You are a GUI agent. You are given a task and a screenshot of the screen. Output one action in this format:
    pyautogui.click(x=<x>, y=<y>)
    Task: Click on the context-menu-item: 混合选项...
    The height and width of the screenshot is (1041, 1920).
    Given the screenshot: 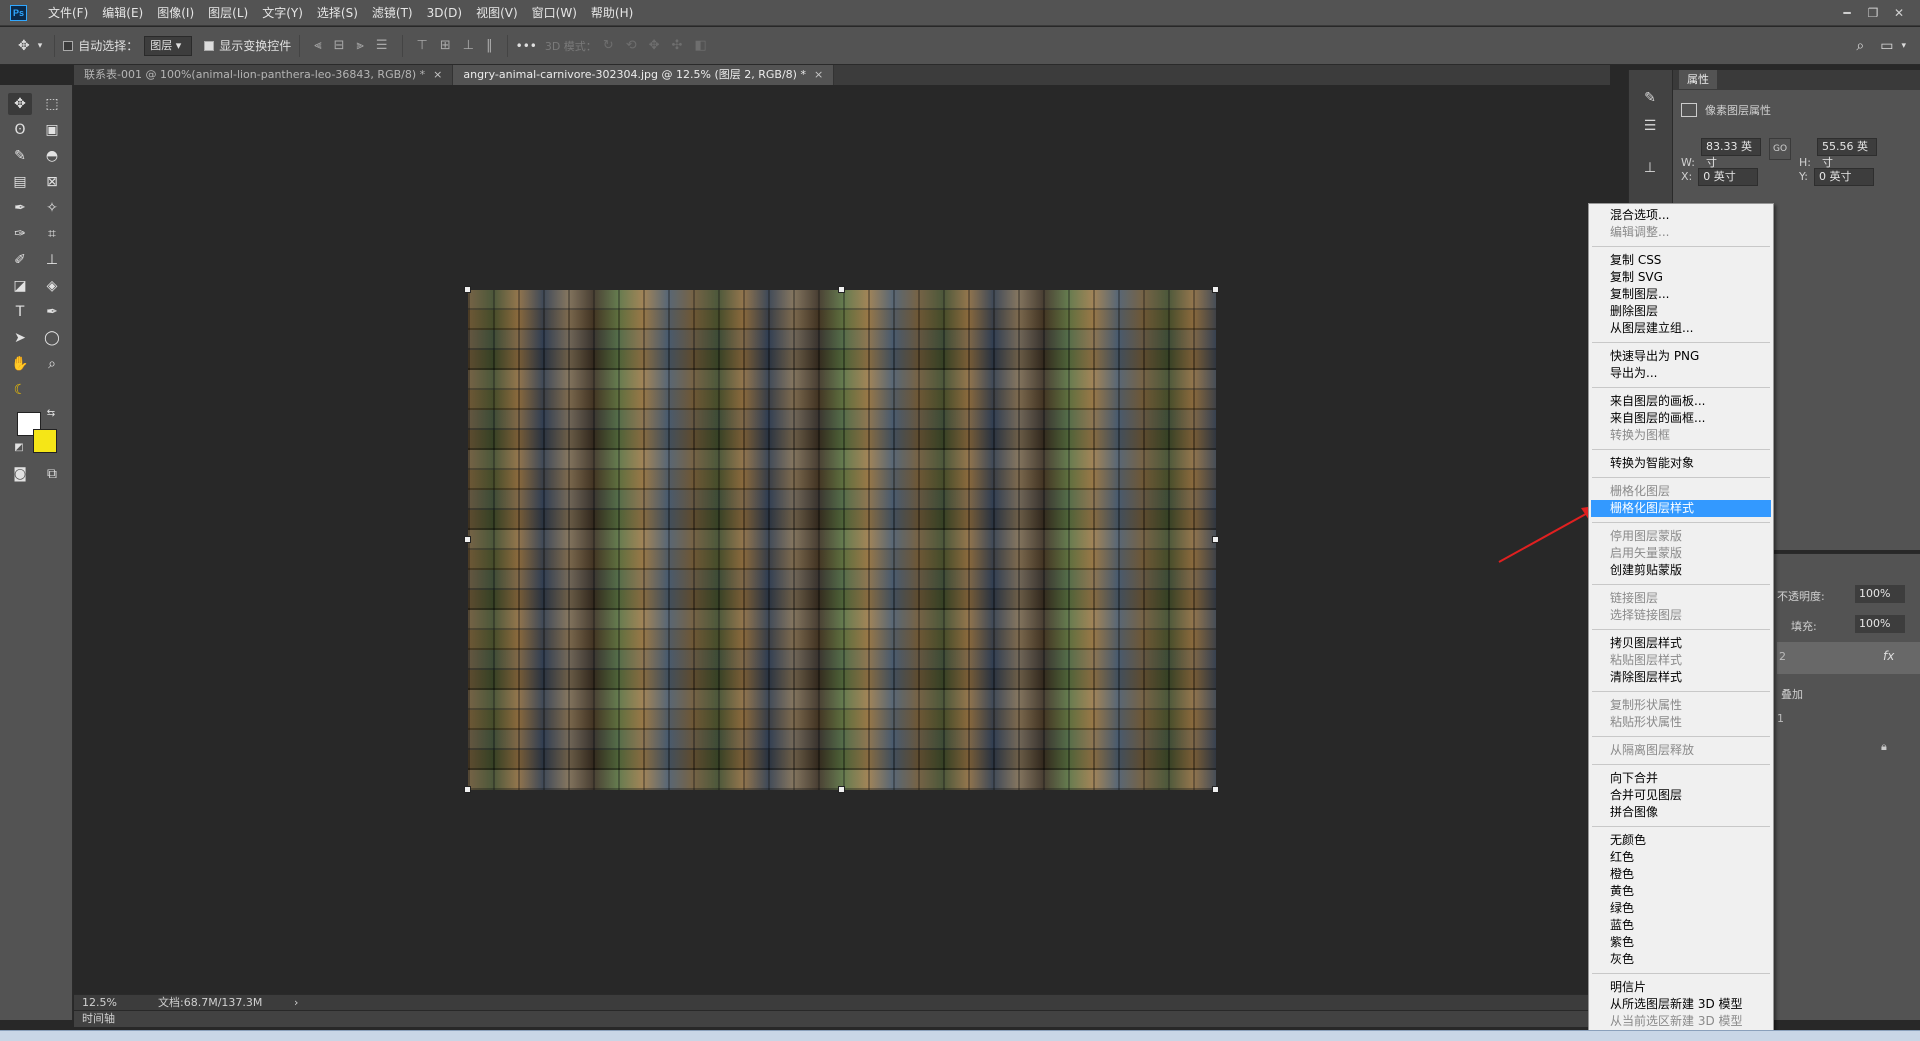 What is the action you would take?
    pyautogui.click(x=1681, y=215)
    